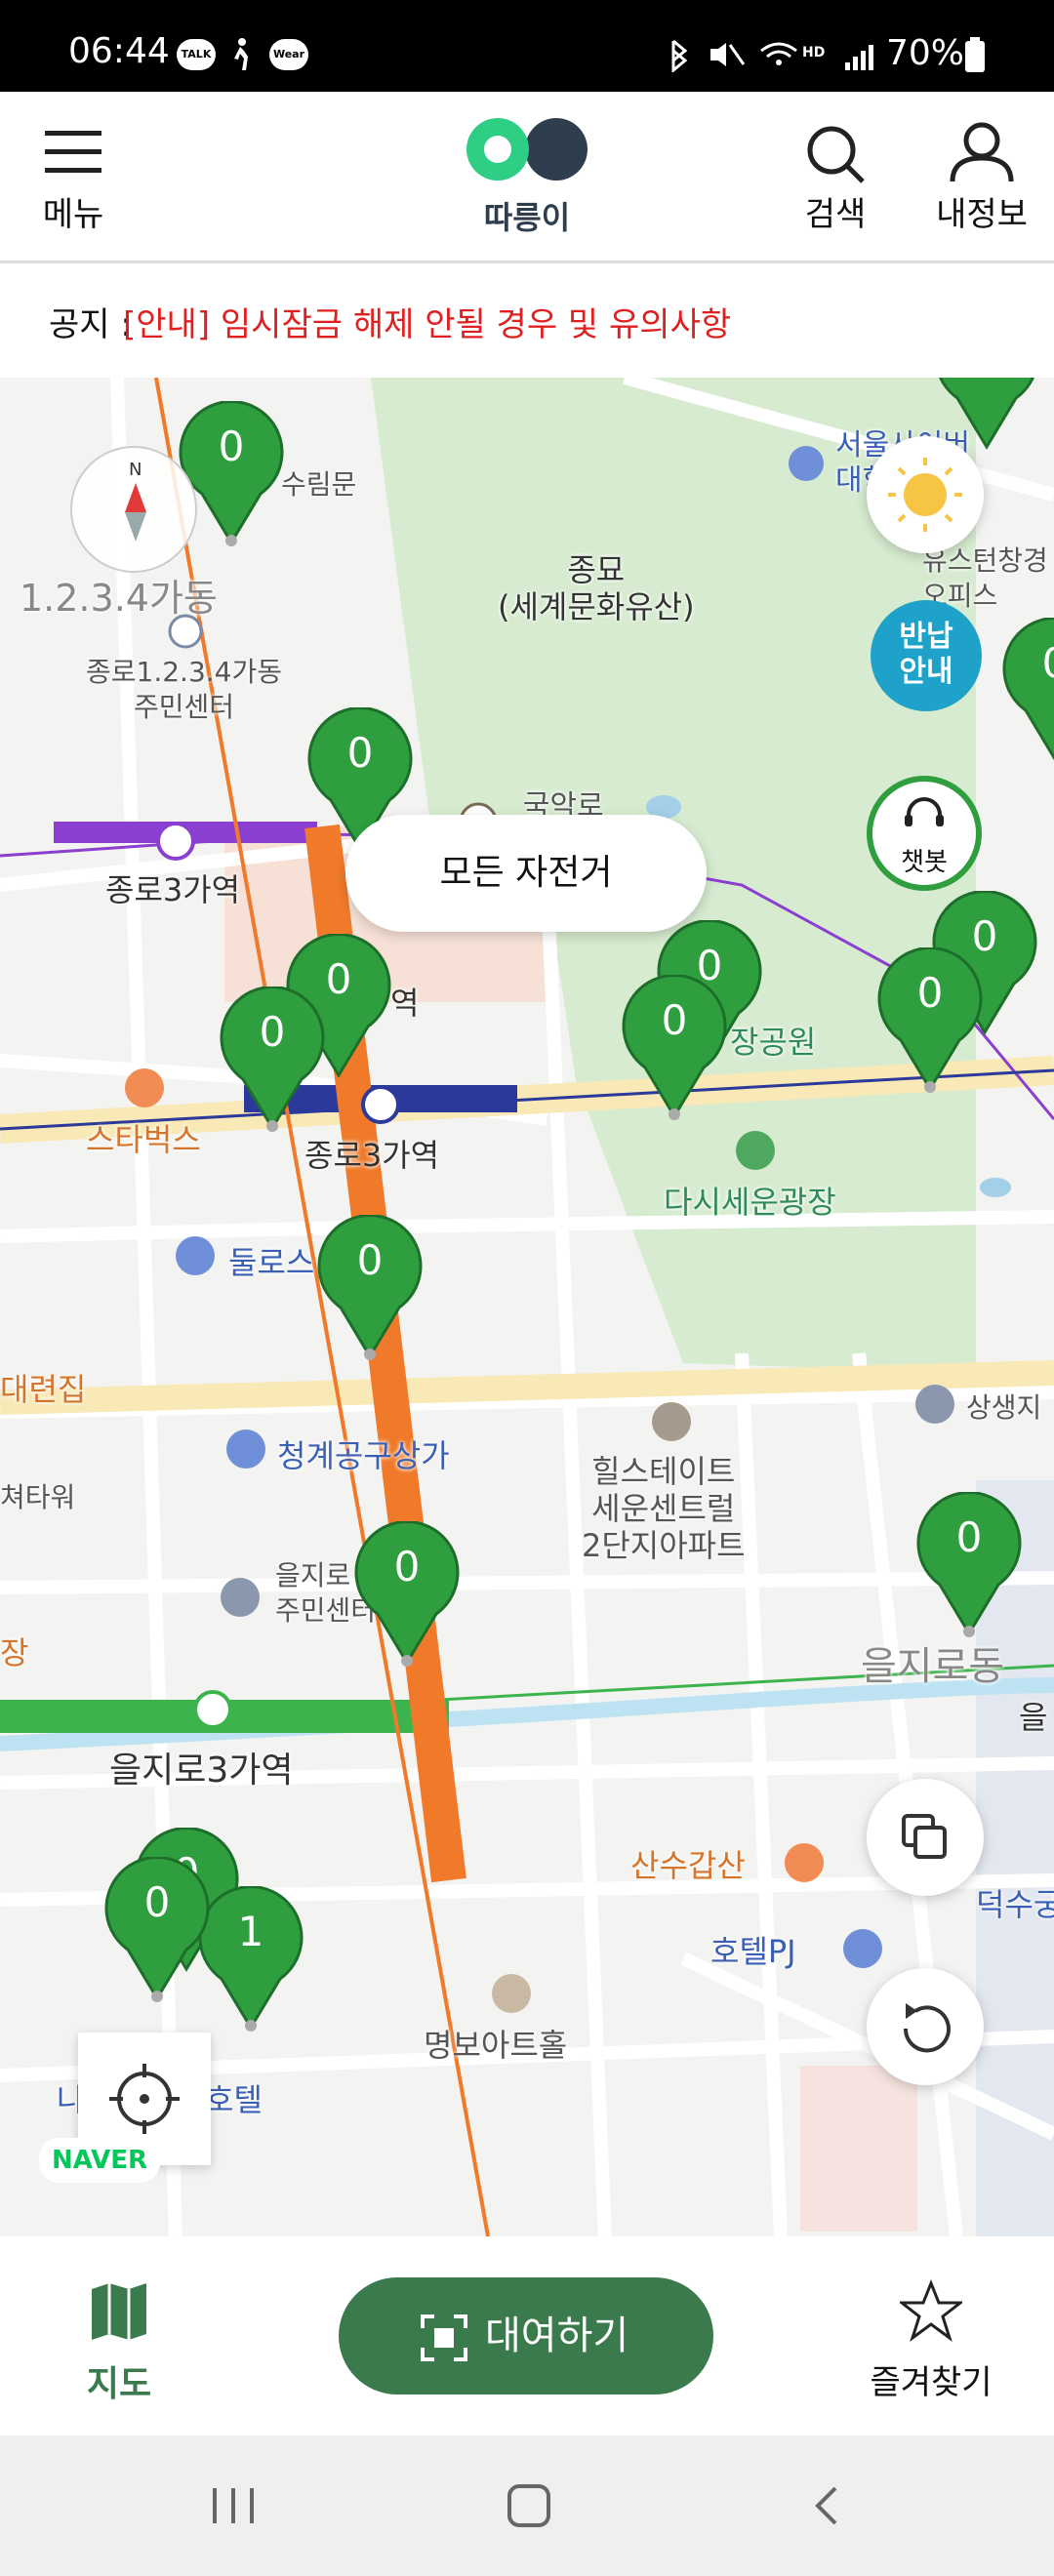 This screenshot has width=1054, height=2576. Describe the element at coordinates (926, 53) in the screenshot. I see `battery-level: 70%` at that location.